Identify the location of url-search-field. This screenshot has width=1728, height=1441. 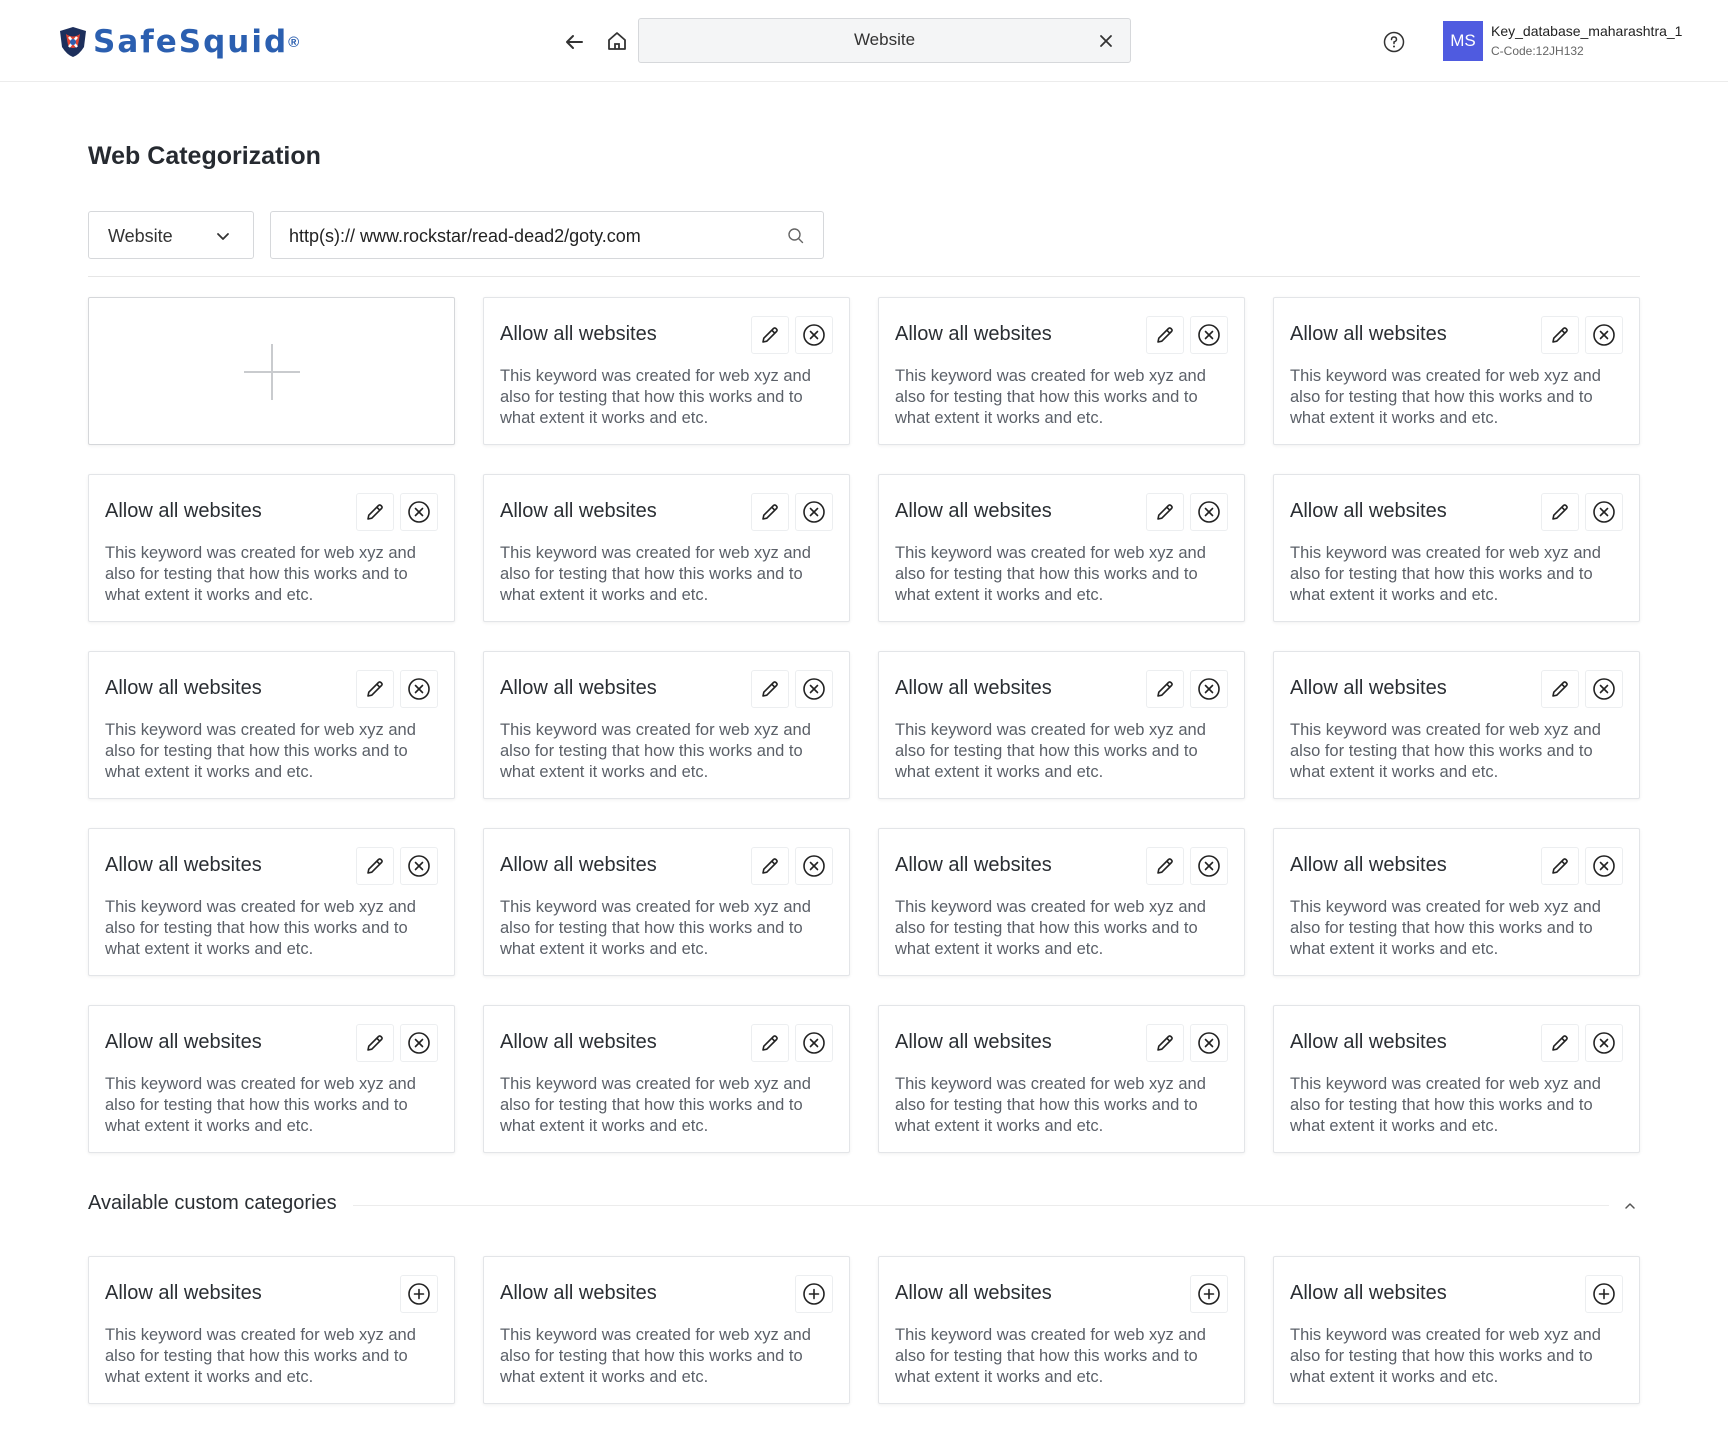
(547, 235).